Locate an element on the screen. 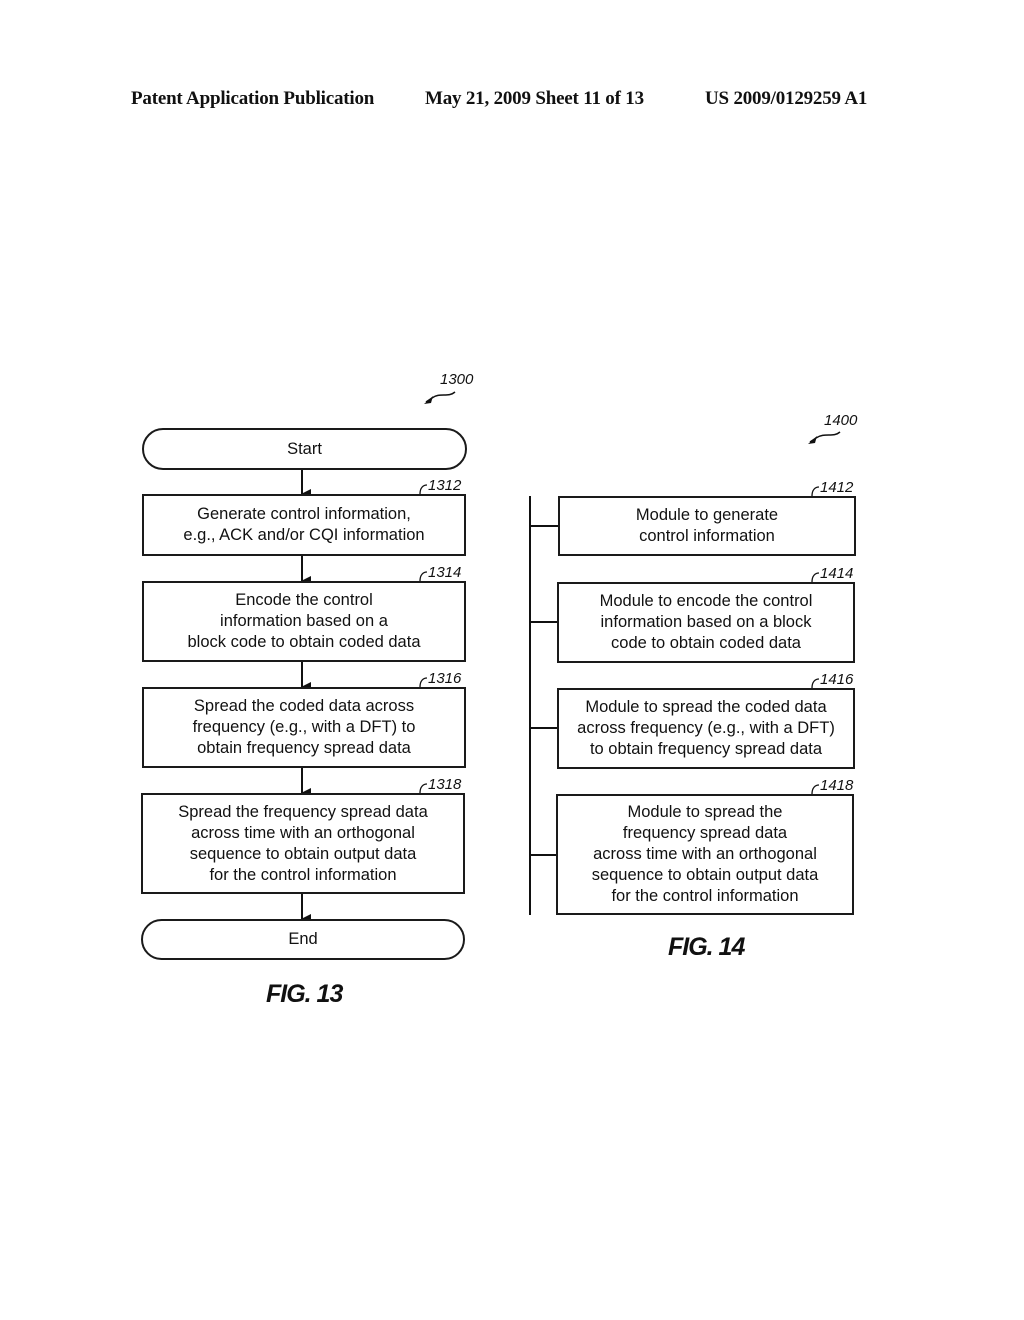 This screenshot has width=1024, height=1320. start-terminal: Start is located at coordinates (304, 449).